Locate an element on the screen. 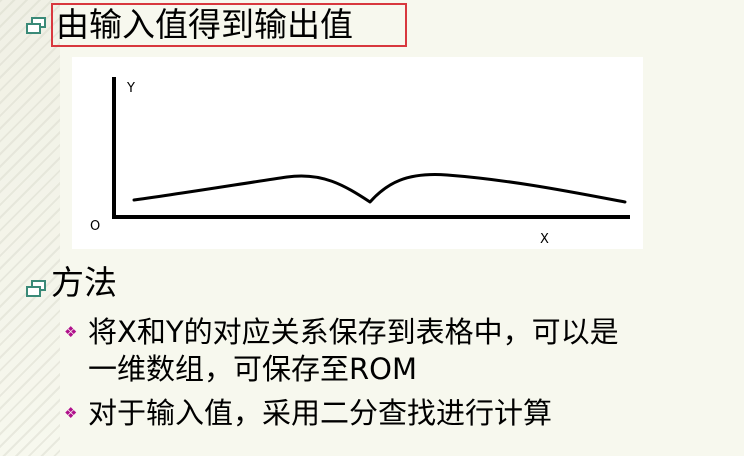 Image resolution: width=744 pixels, height=456 pixels. title-highlight-box: 由输入值得到输出值 is located at coordinates (229, 25).